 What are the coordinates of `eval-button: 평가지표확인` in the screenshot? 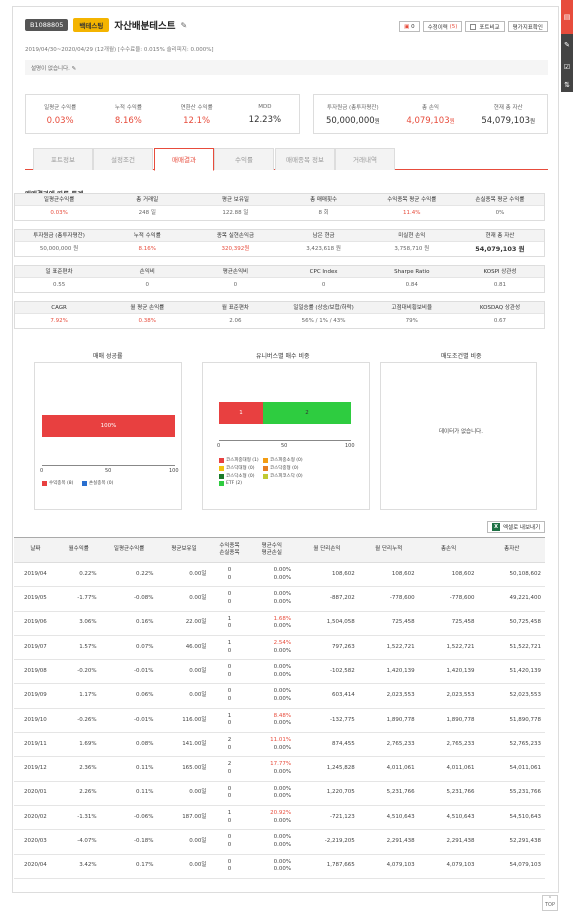 It's located at (527, 26).